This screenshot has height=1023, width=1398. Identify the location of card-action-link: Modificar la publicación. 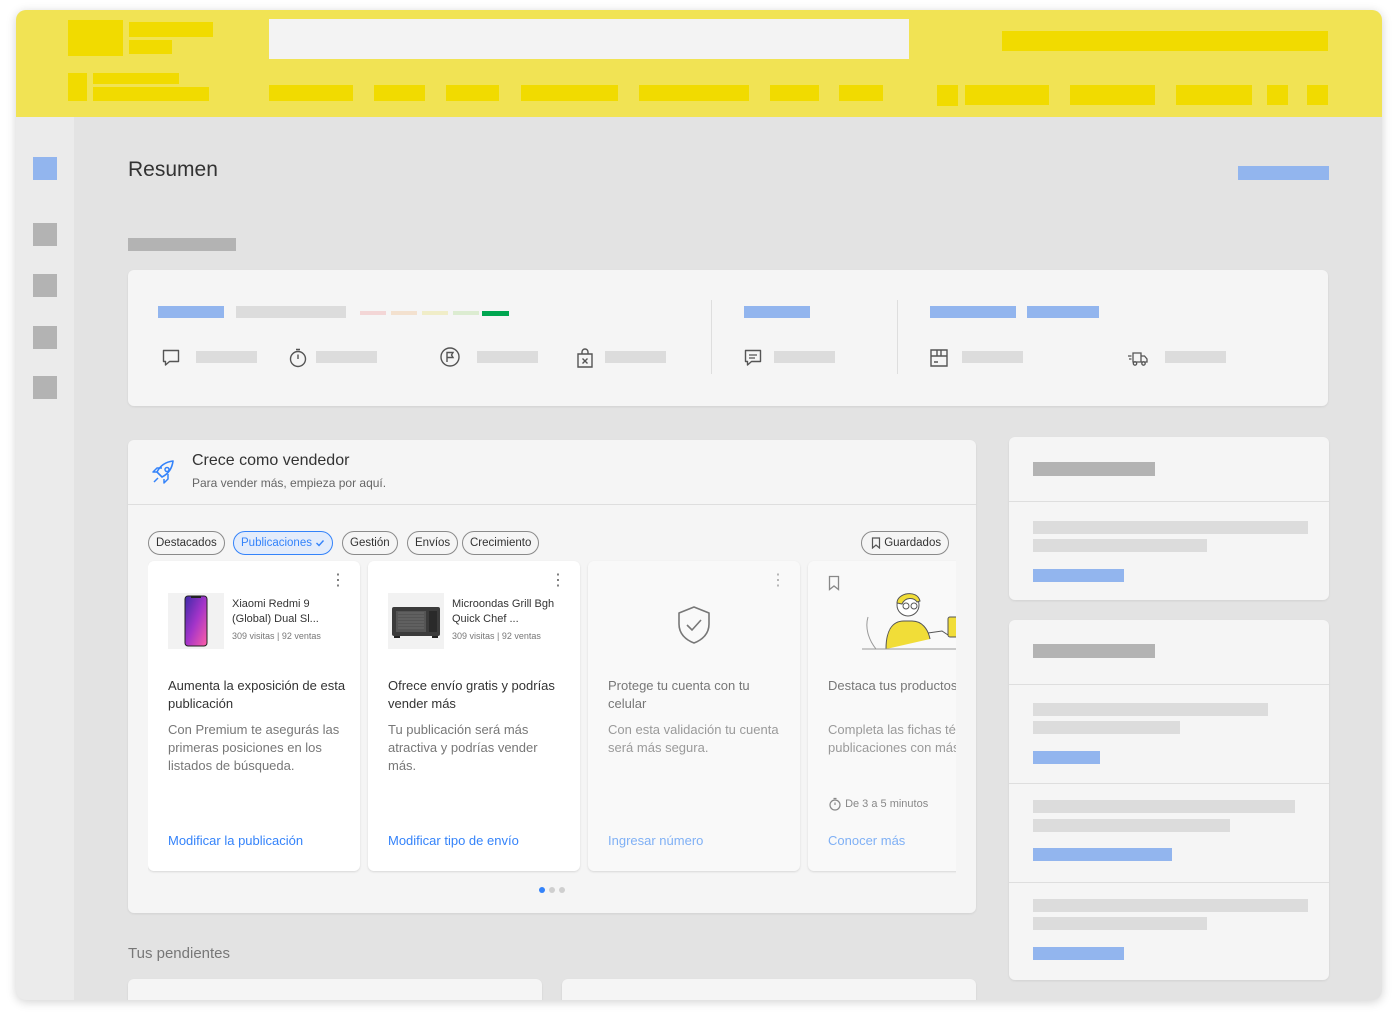
(235, 840).